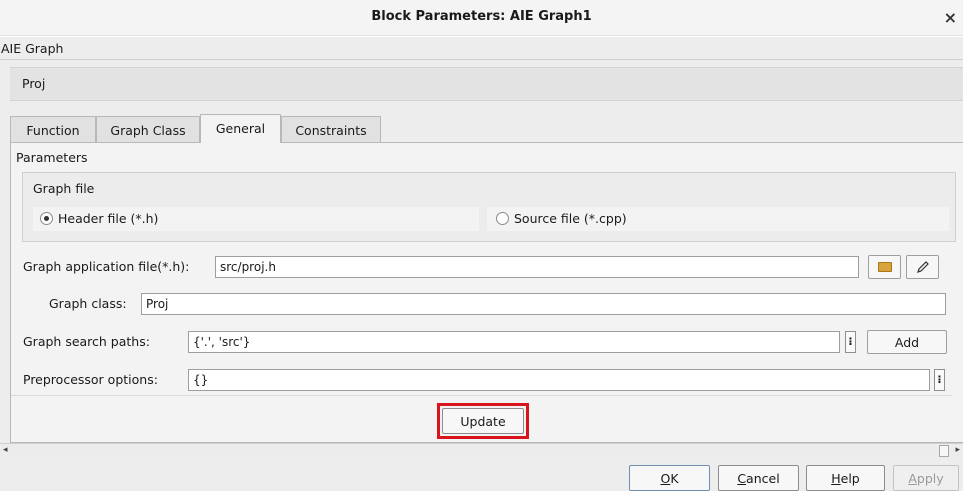 This screenshot has width=963, height=491. Describe the element at coordinates (514, 342) in the screenshot. I see `graph-search-paths-input: {'.', 'src'}` at that location.